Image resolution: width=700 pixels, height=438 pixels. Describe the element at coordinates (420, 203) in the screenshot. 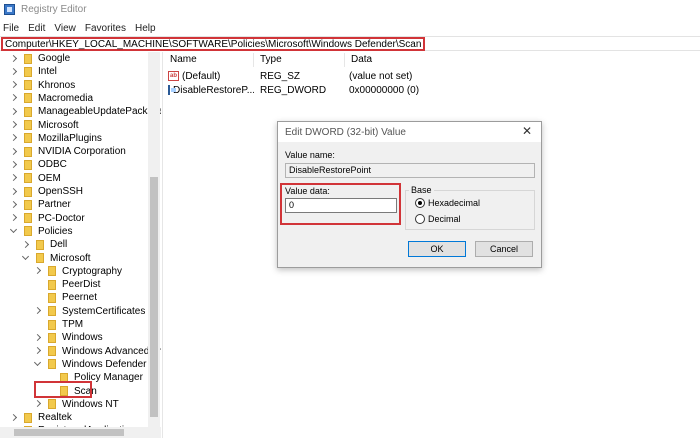

I see `radio-selected-icon` at that location.